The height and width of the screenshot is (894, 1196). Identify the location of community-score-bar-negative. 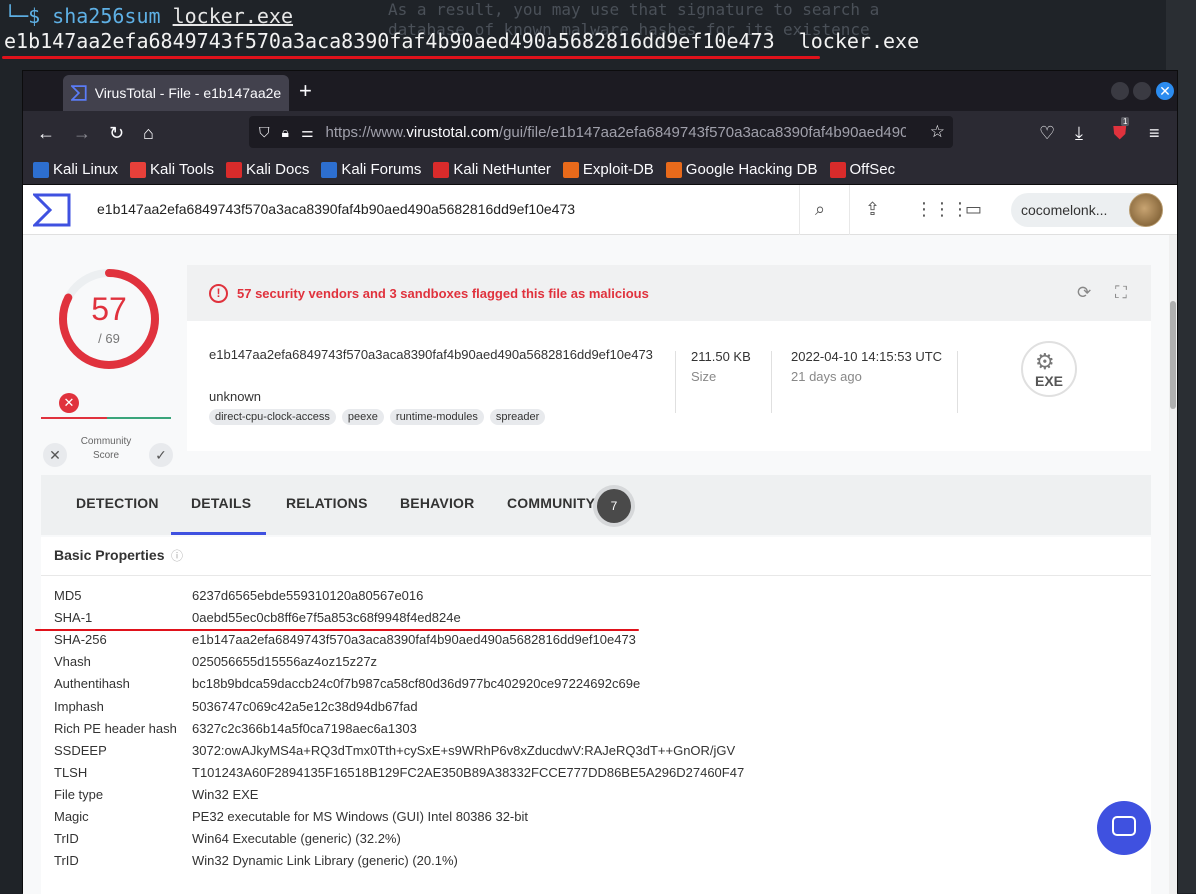
(74, 418).